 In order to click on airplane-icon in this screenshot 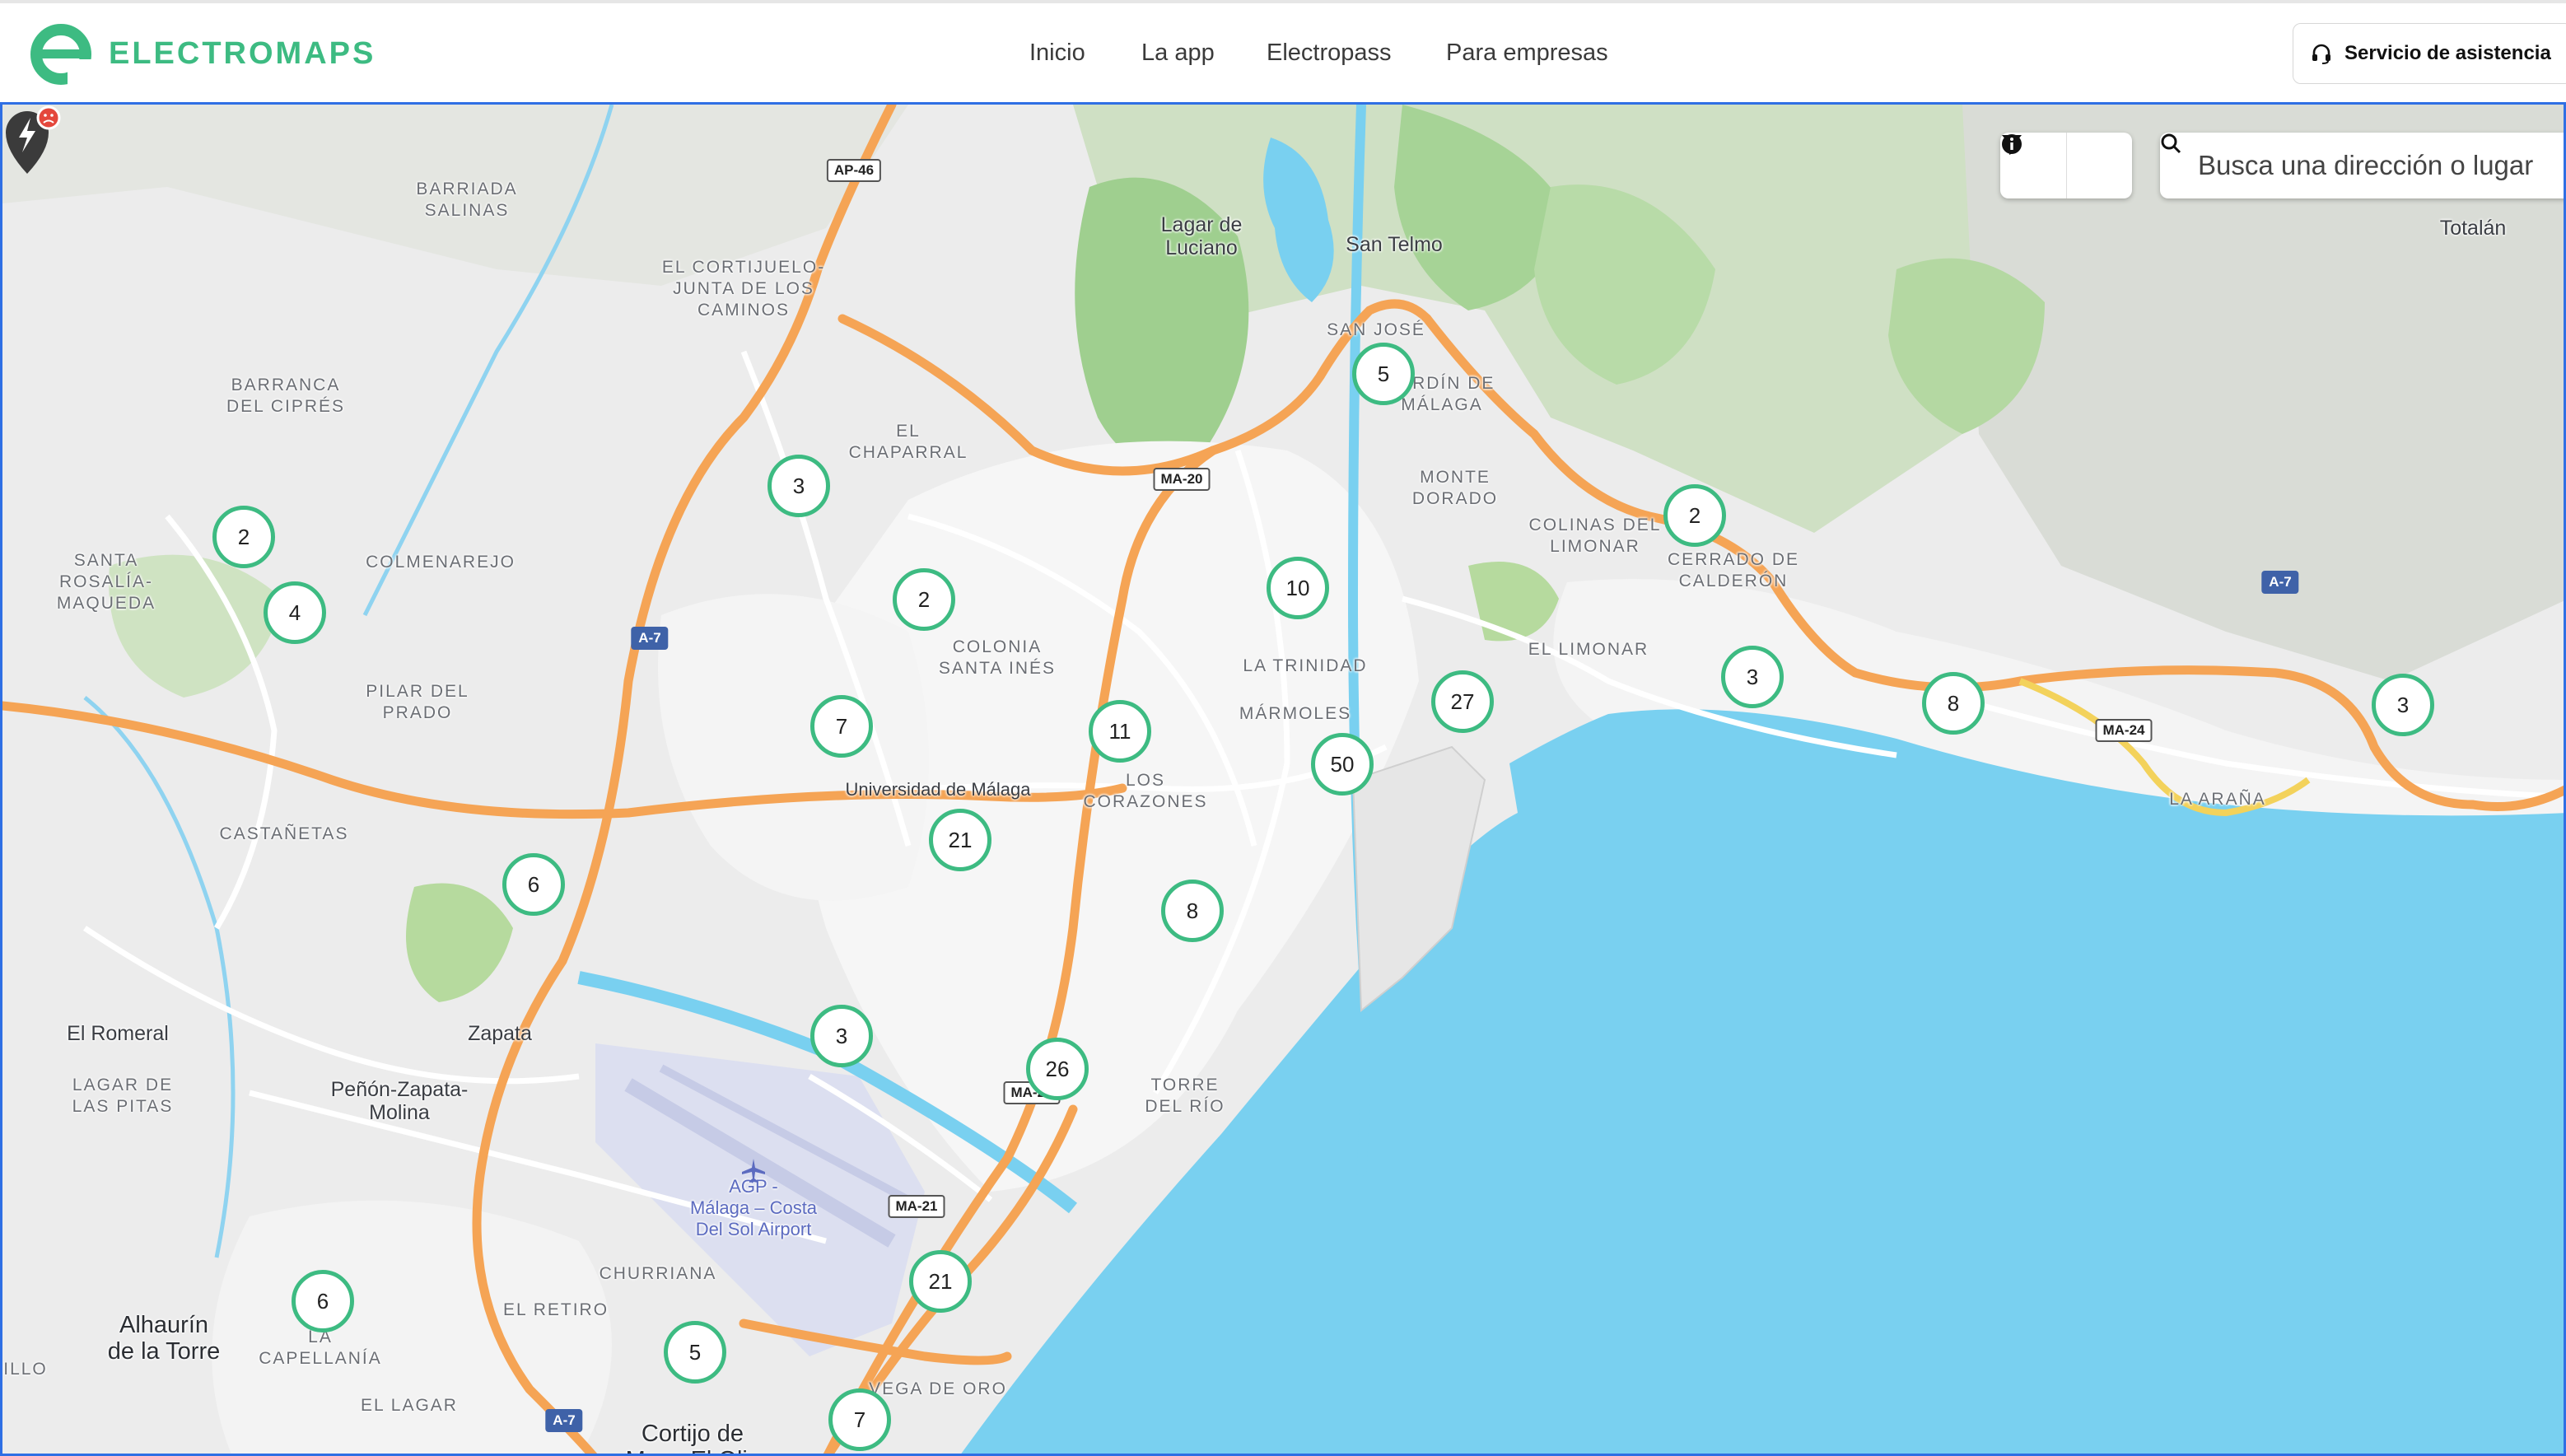, I will do `click(753, 1171)`.